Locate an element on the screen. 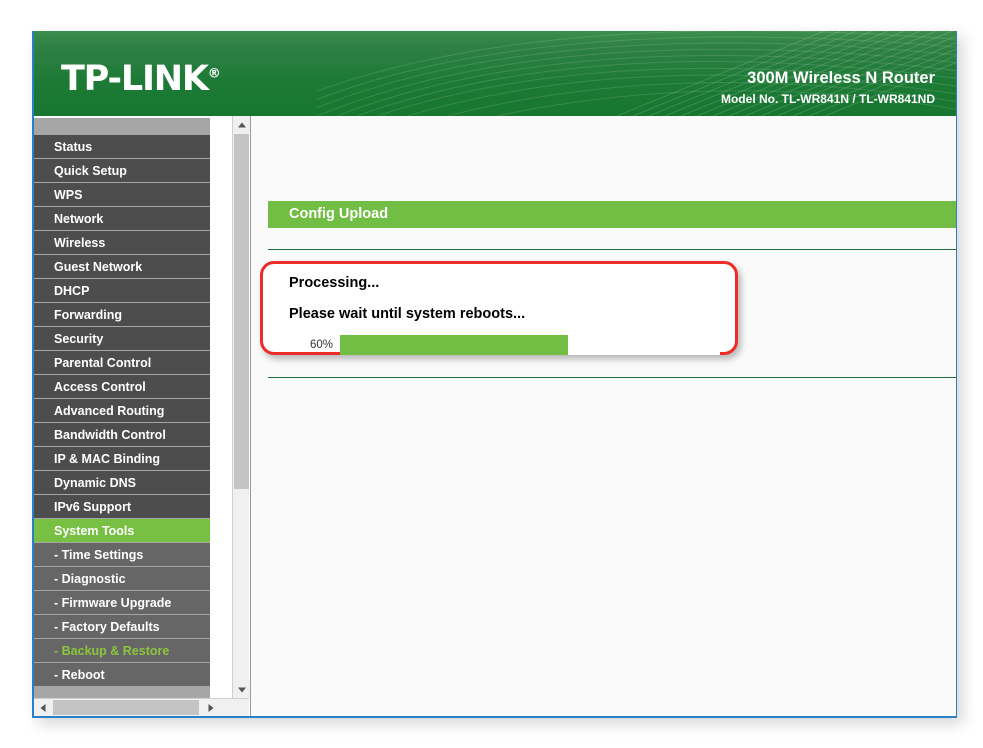 The image size is (983, 748). sidebar-item-quick-setup: Quick Setup is located at coordinates (122, 171).